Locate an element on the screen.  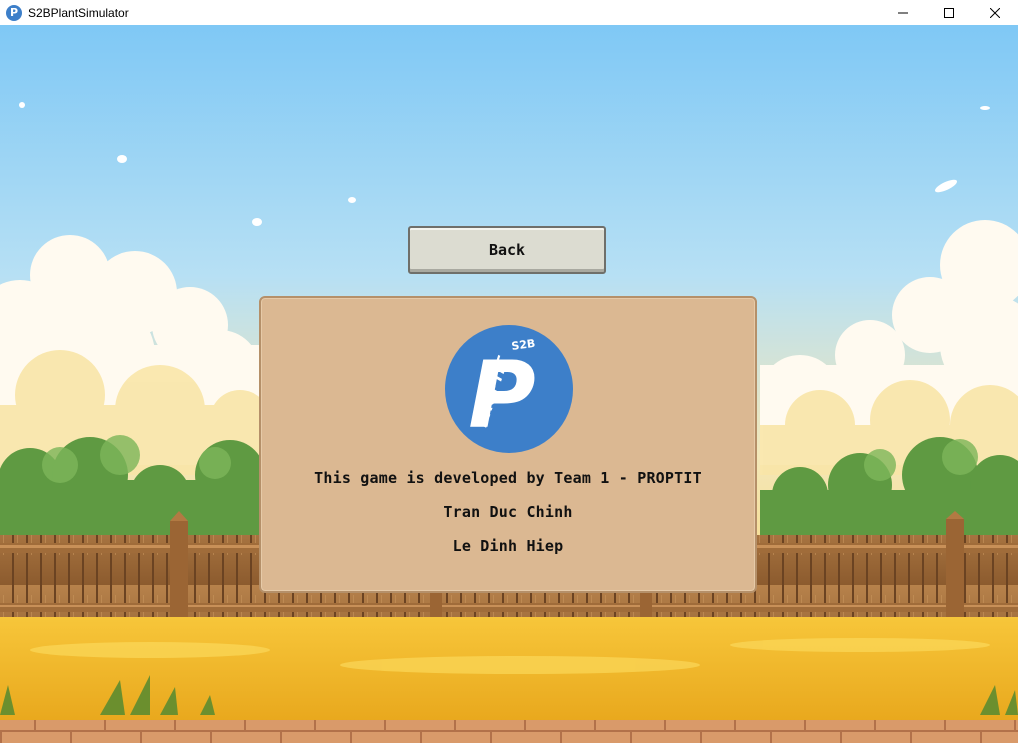
proptit-logo: P PROPTIT S2B is located at coordinates (509, 389).